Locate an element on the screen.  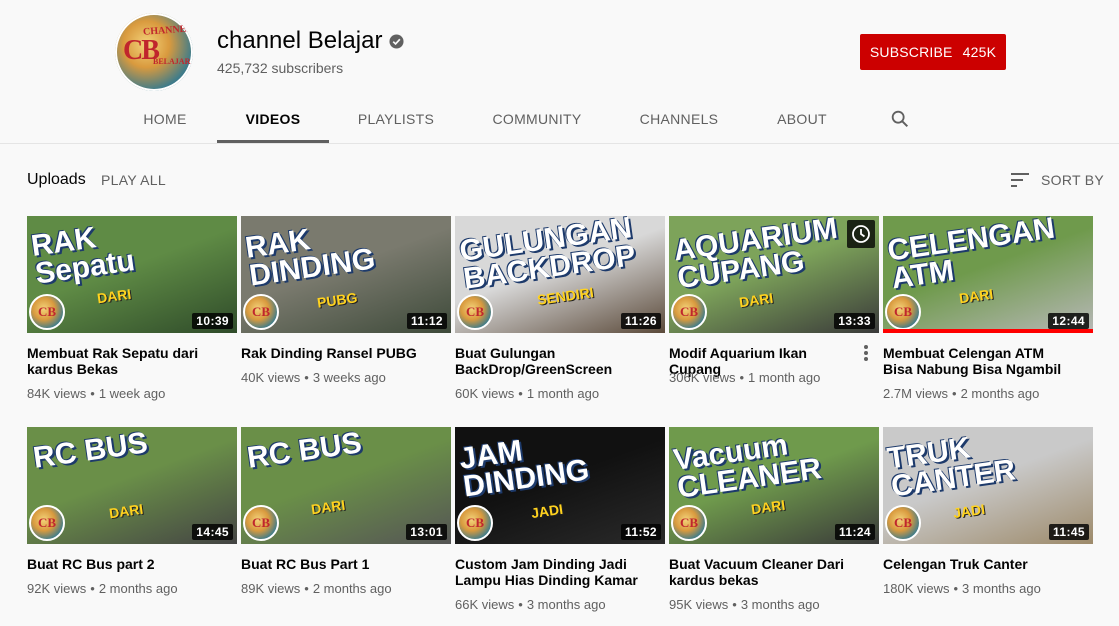
verified-check-icon is located at coordinates (396, 41).